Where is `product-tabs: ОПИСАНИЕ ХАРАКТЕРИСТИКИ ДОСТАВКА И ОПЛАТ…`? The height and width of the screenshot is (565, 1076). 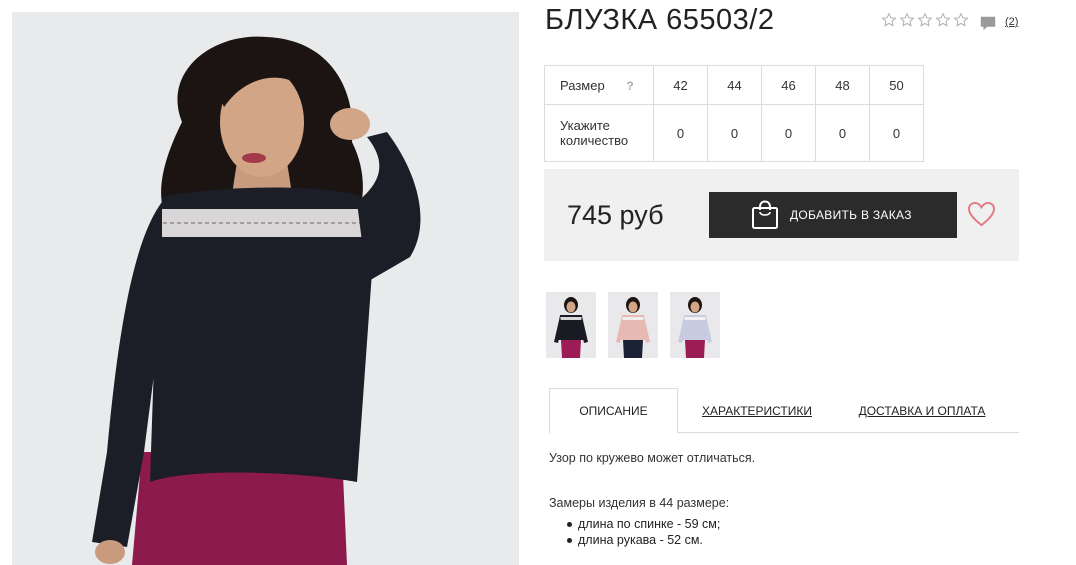 product-tabs: ОПИСАНИЕ ХАРАКТЕРИСТИКИ ДОСТАВКА И ОПЛАТ… is located at coordinates (784, 411).